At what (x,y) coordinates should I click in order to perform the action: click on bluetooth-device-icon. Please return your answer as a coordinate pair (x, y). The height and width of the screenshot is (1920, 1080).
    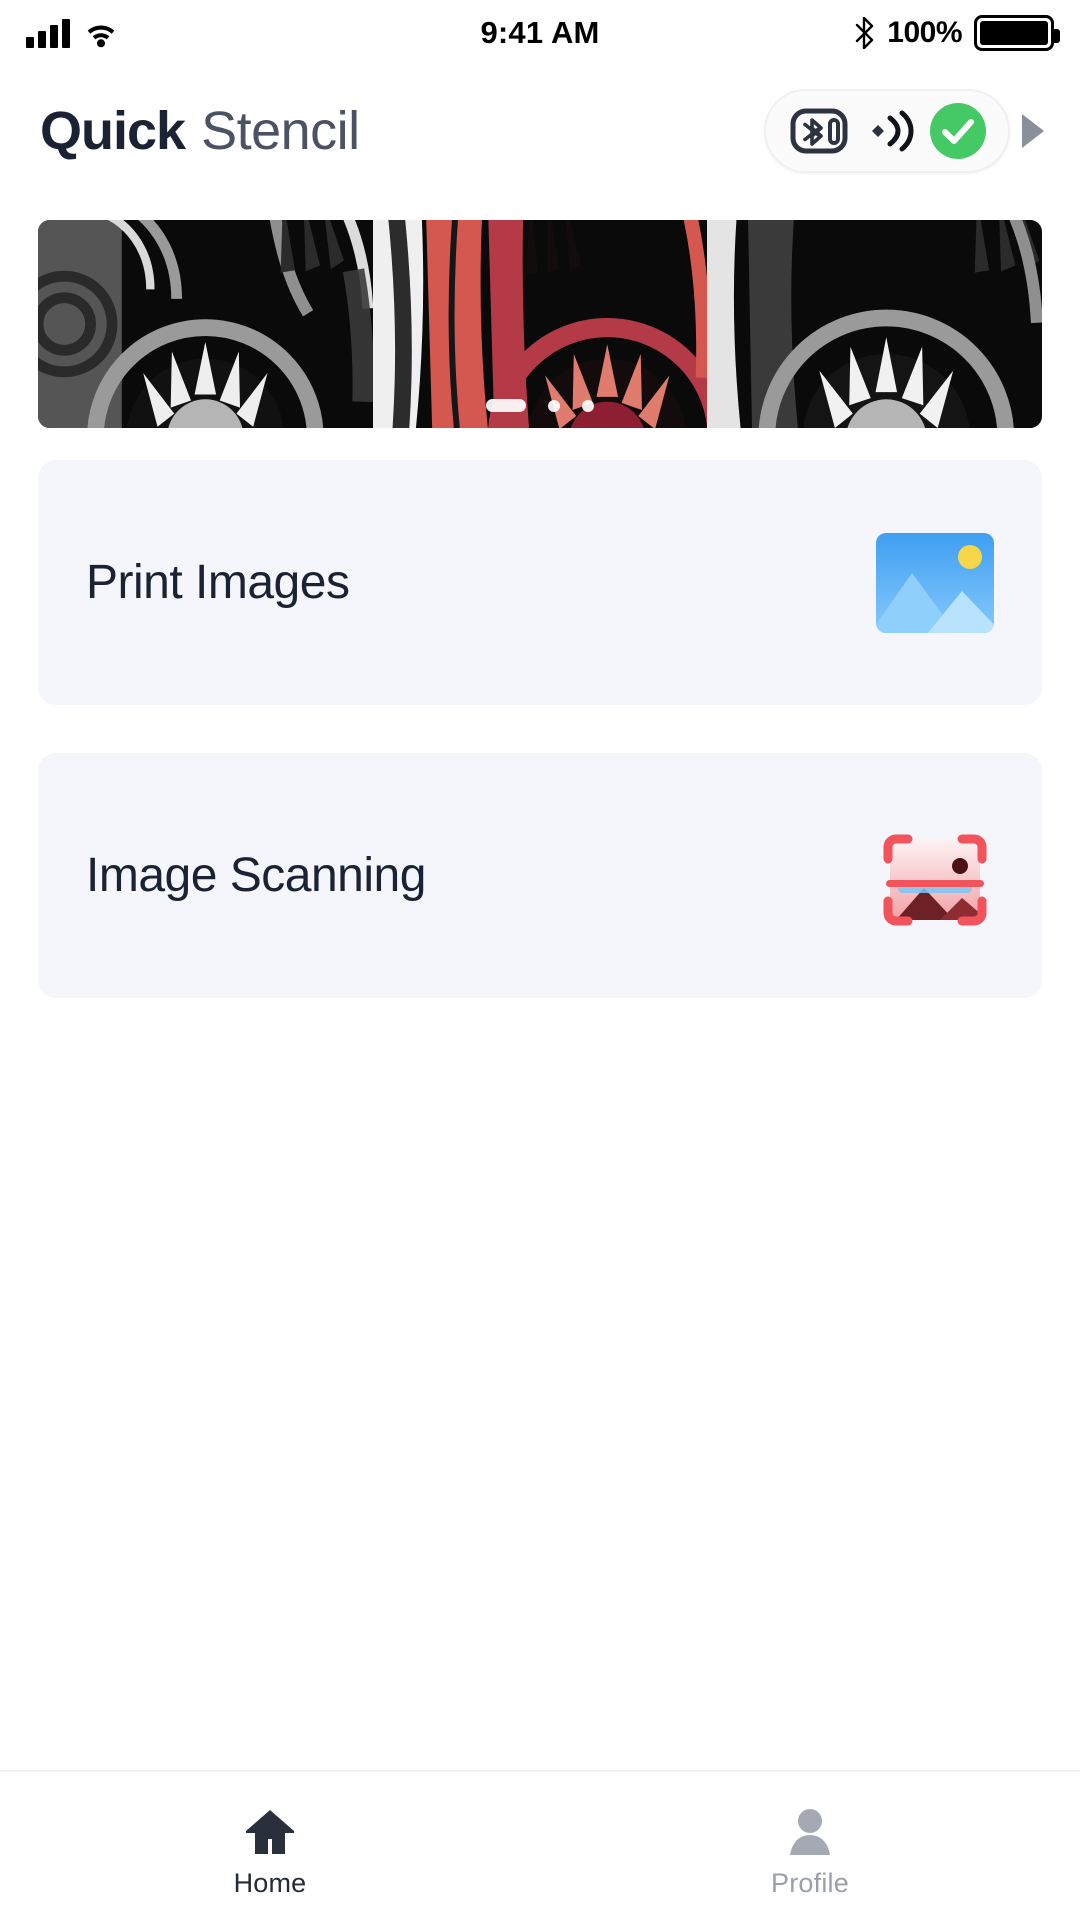
    Looking at the image, I should click on (819, 131).